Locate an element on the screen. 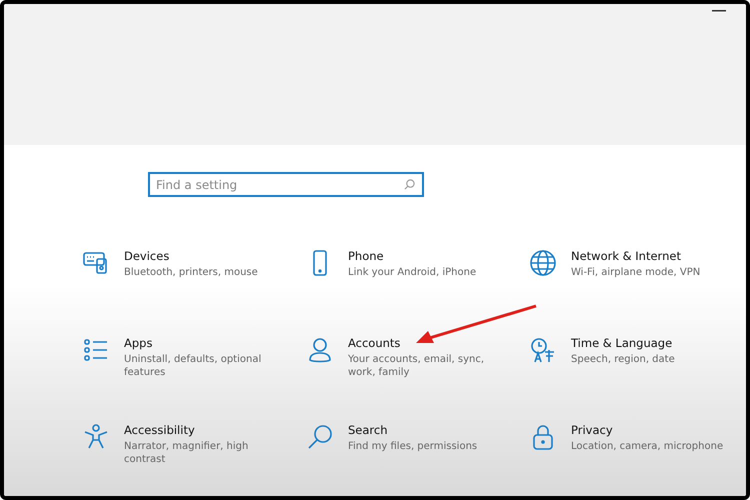  category-description: Uninstall, defaults, optional features is located at coordinates (193, 366).